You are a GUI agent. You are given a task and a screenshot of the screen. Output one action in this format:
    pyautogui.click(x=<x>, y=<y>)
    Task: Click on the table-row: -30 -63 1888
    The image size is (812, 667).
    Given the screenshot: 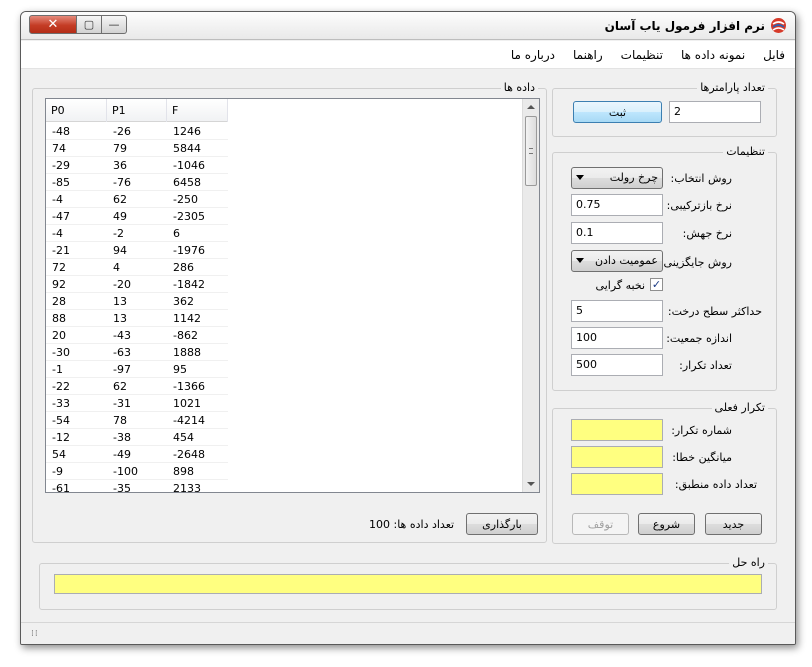 What is the action you would take?
    pyautogui.click(x=137, y=352)
    